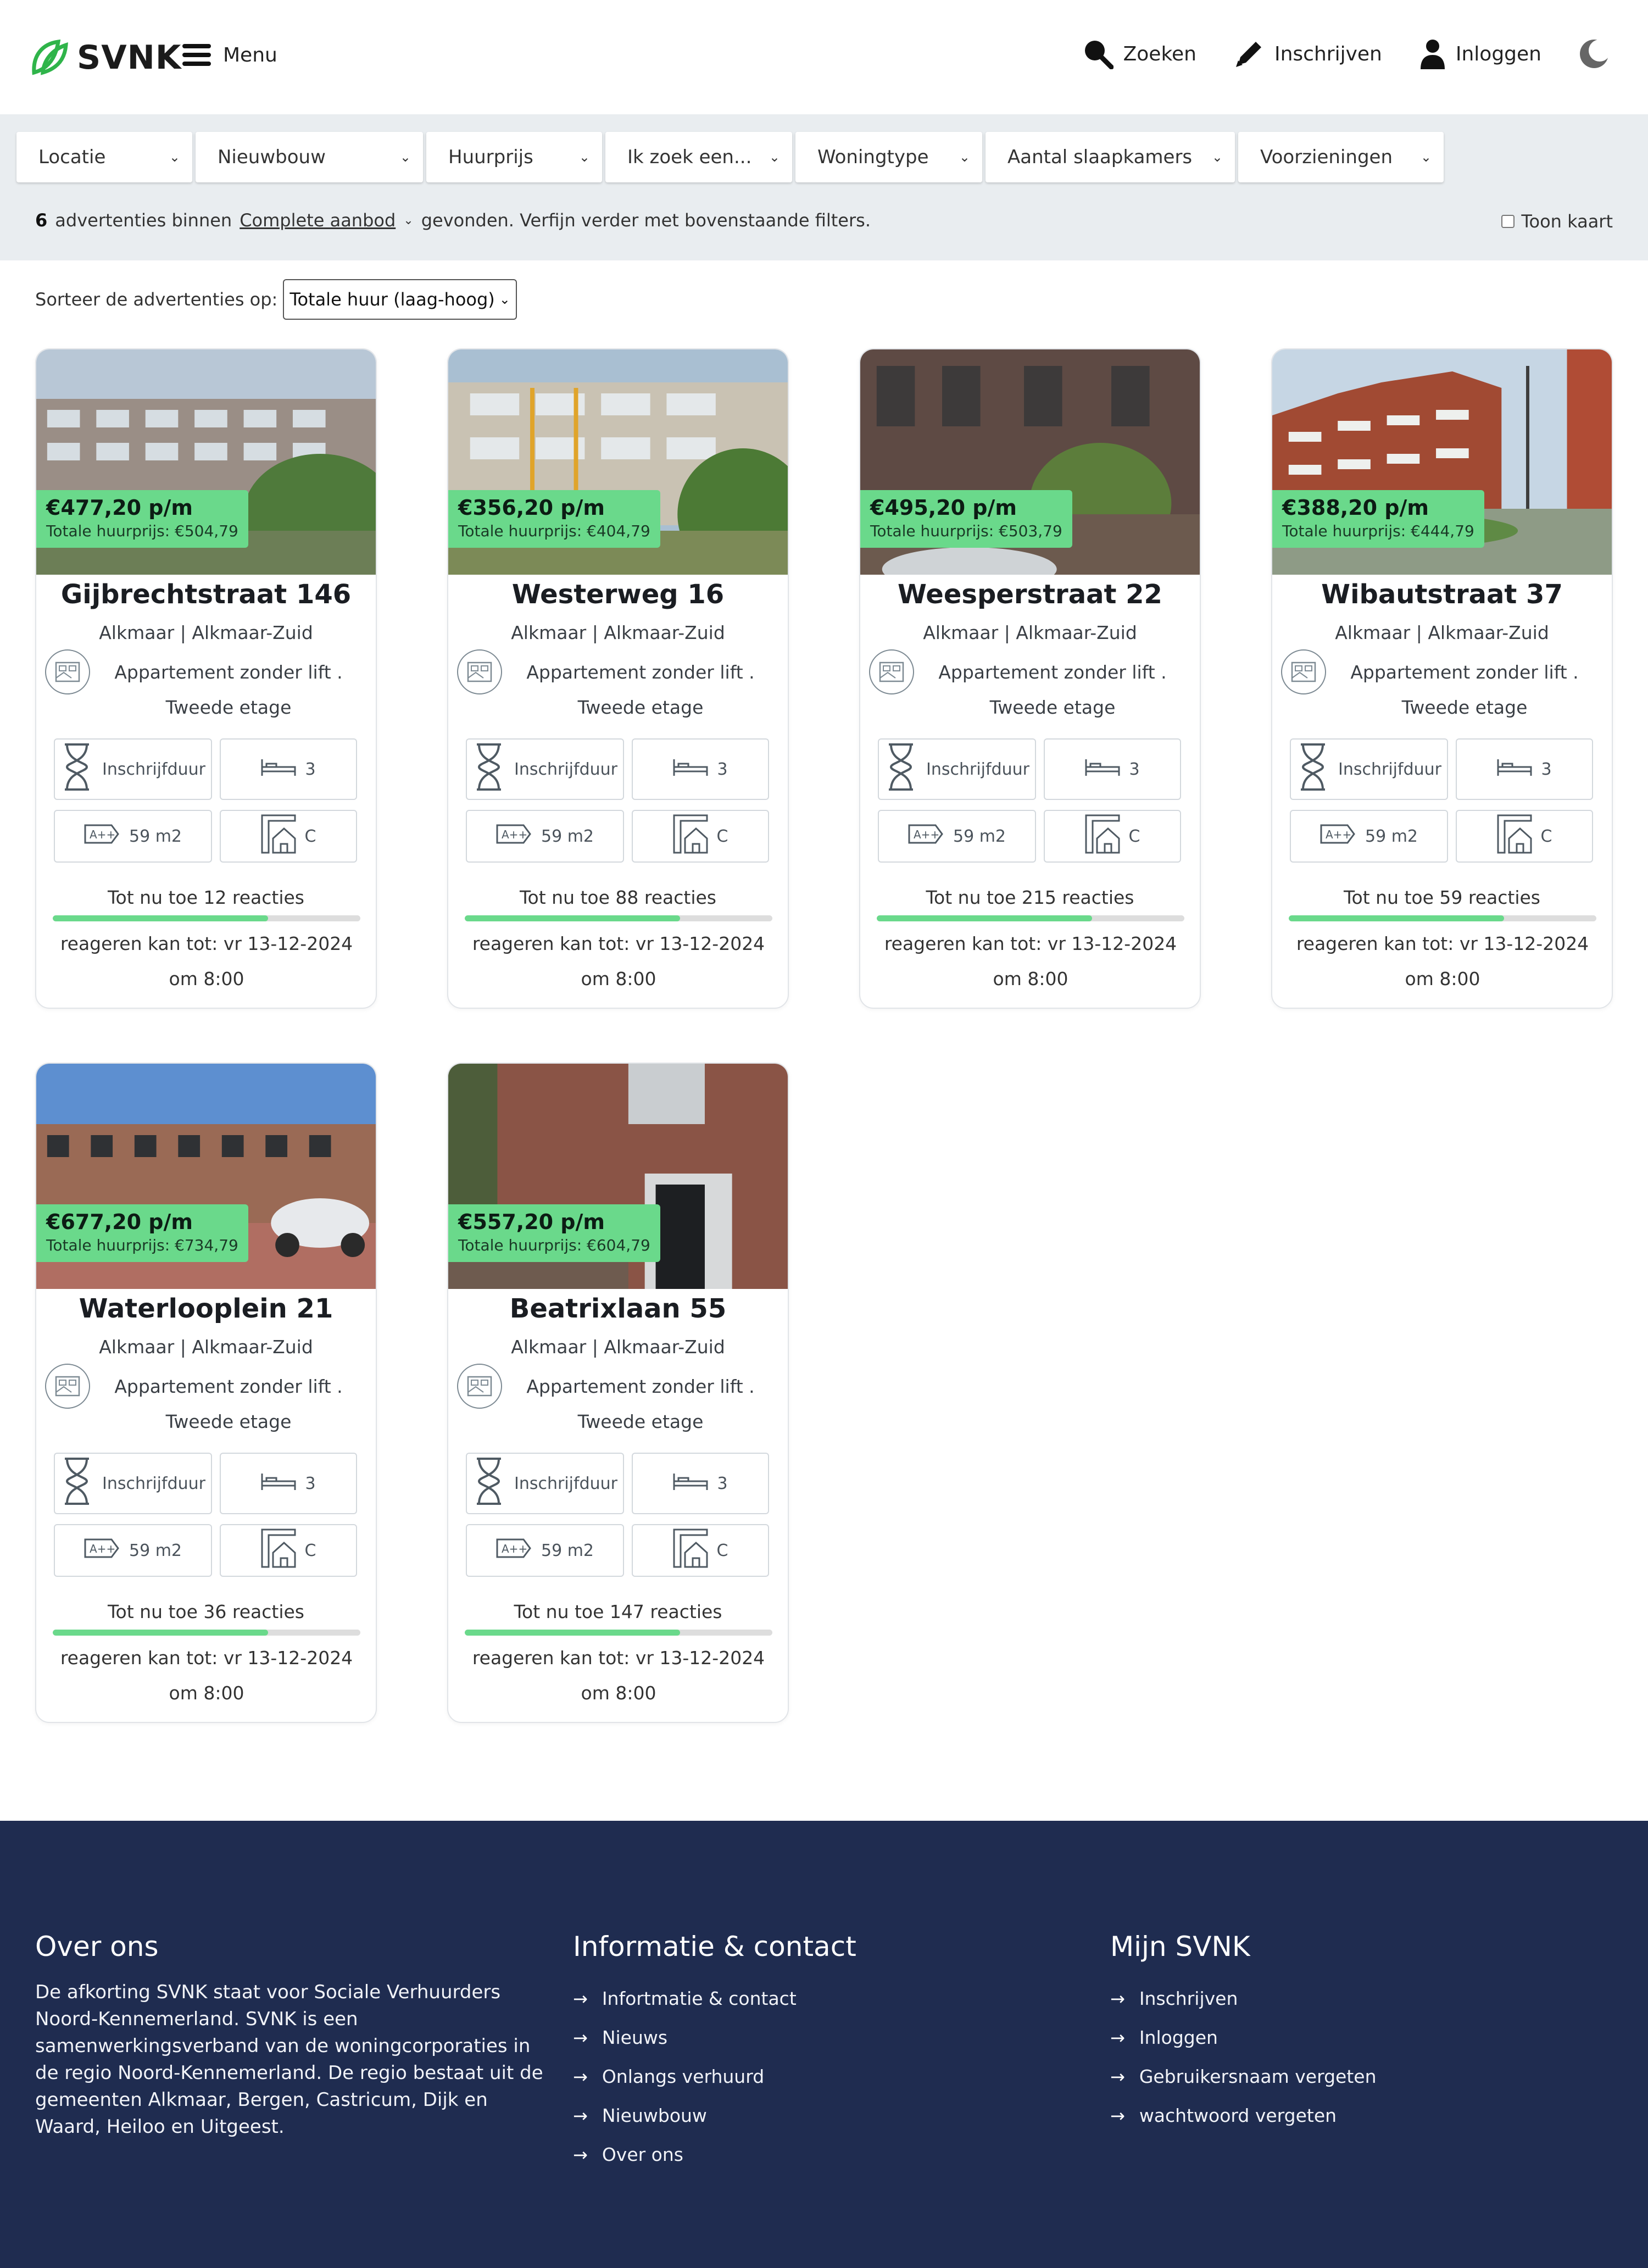 Image resolution: width=1648 pixels, height=2268 pixels. What do you see at coordinates (618, 1308) in the screenshot?
I see `listing-title: Beatrixlaan 55` at bounding box center [618, 1308].